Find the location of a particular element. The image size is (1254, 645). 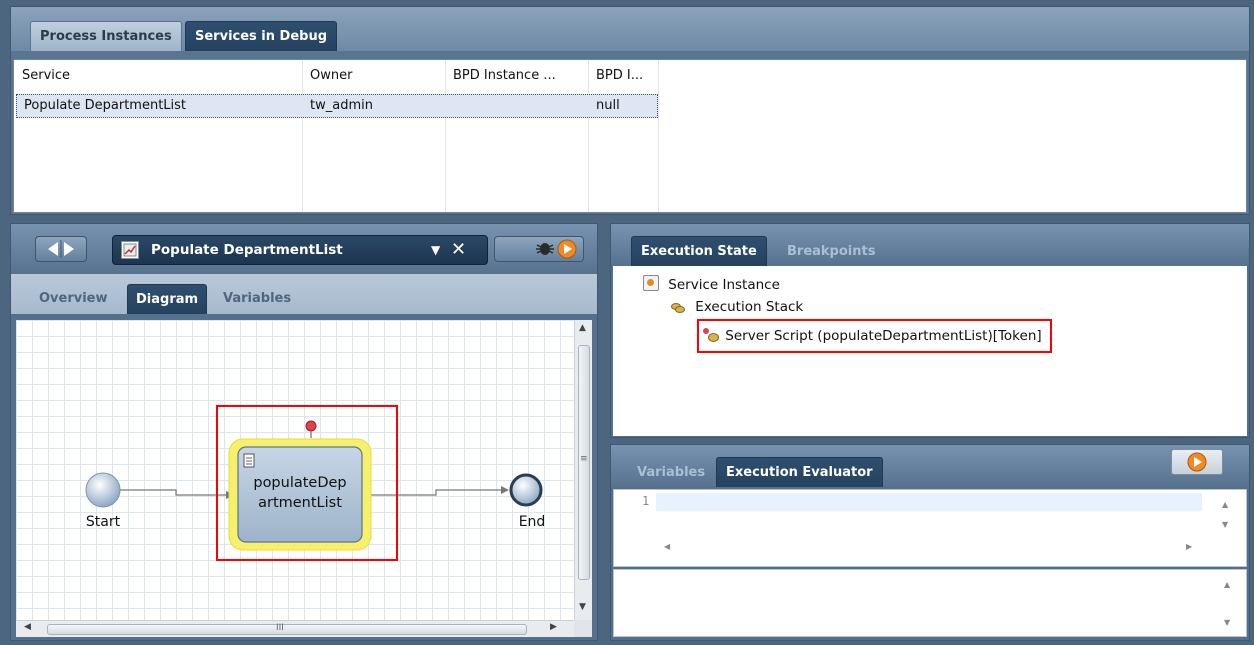

evaluator-tab-strip: Variables Execution Evaluator is located at coordinates (930, 466).